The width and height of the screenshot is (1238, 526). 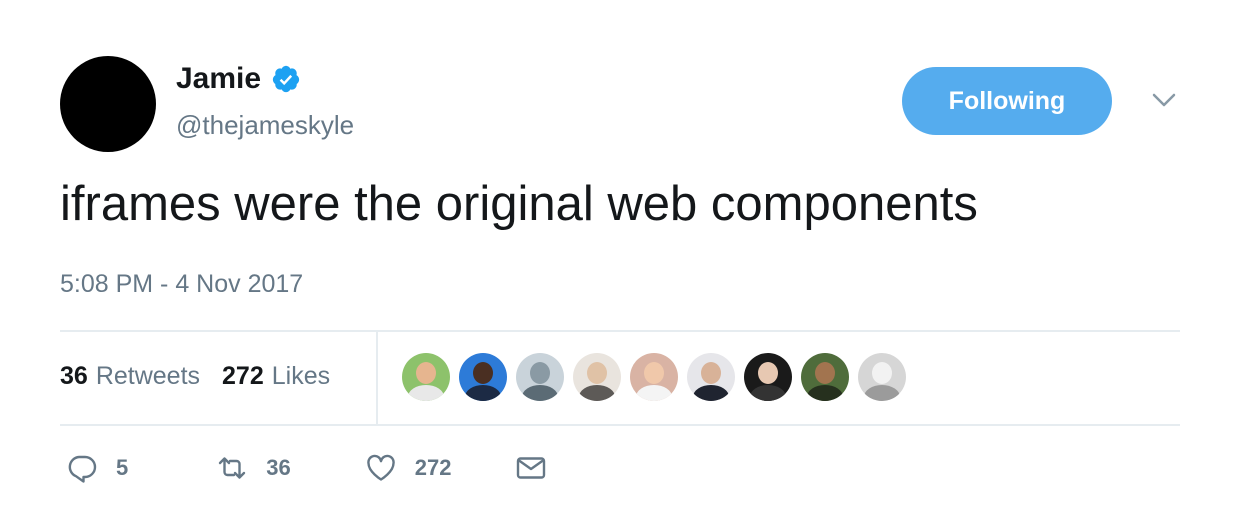 I want to click on envelope-icon, so click(x=531, y=468).